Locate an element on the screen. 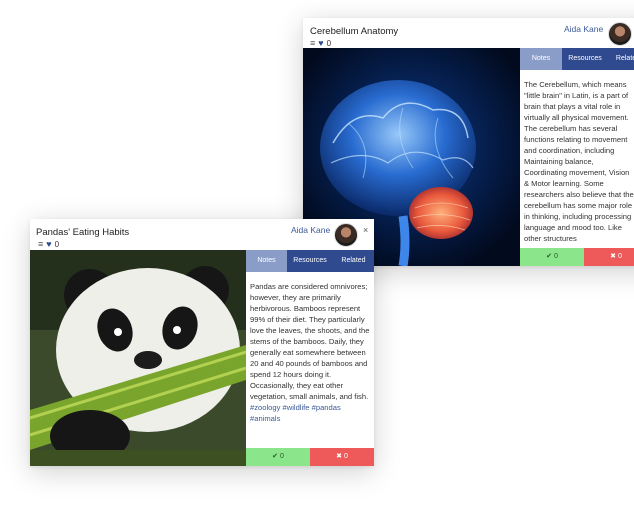 The image size is (634, 509). card-title: Cerebellum Anatomy is located at coordinates (354, 31).